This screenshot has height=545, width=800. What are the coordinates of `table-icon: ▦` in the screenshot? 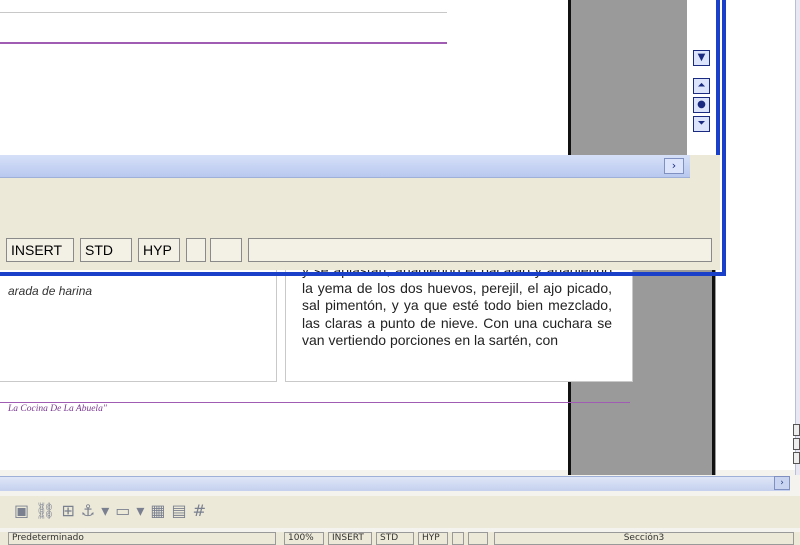 It's located at (160, 510).